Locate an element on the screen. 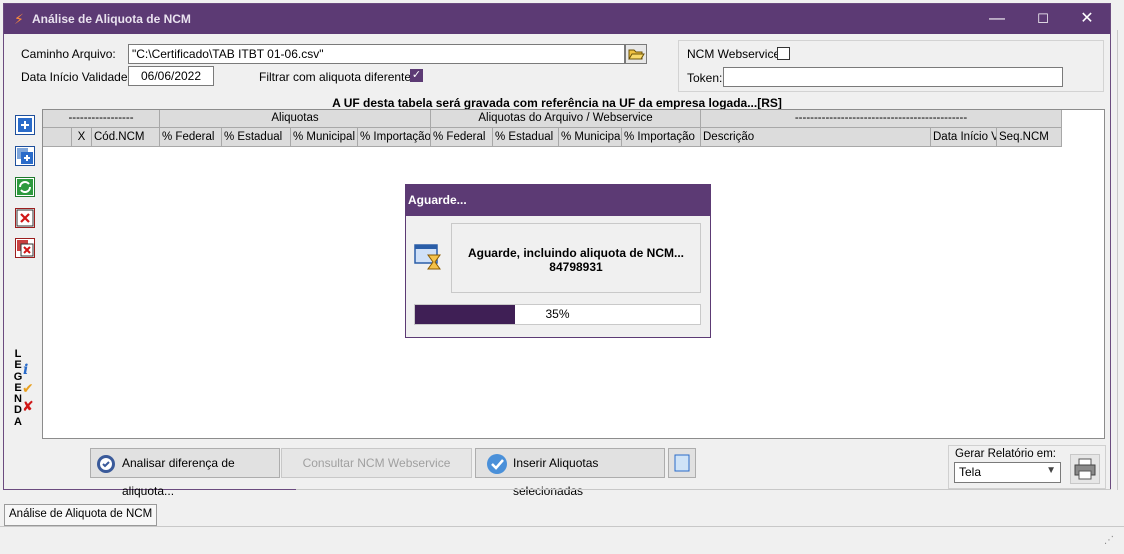 This screenshot has width=1124, height=554. report-group: Gerar Relatório em: Tela ▼ is located at coordinates (1027, 467).